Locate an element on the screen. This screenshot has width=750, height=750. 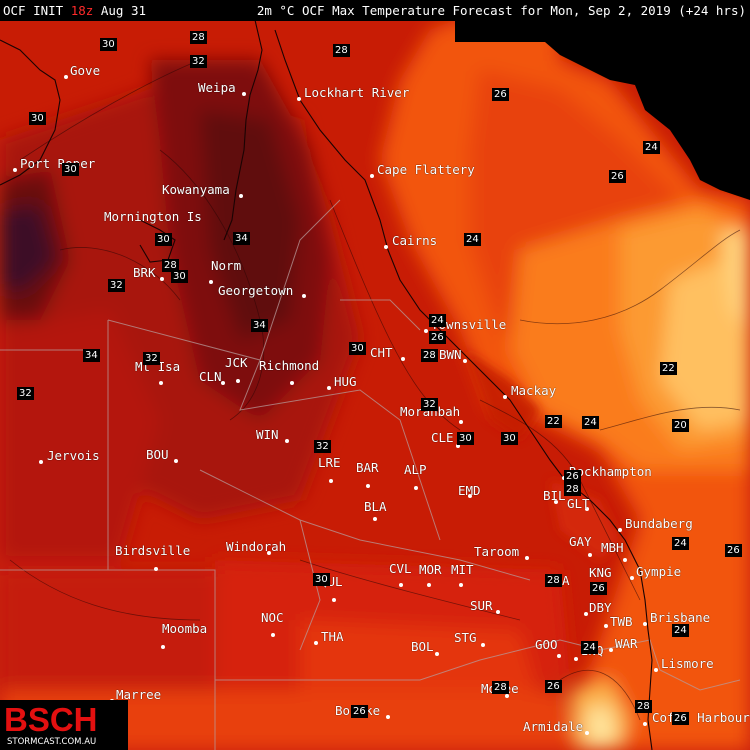
city-label: Rockhampton is located at coordinates (610, 471).